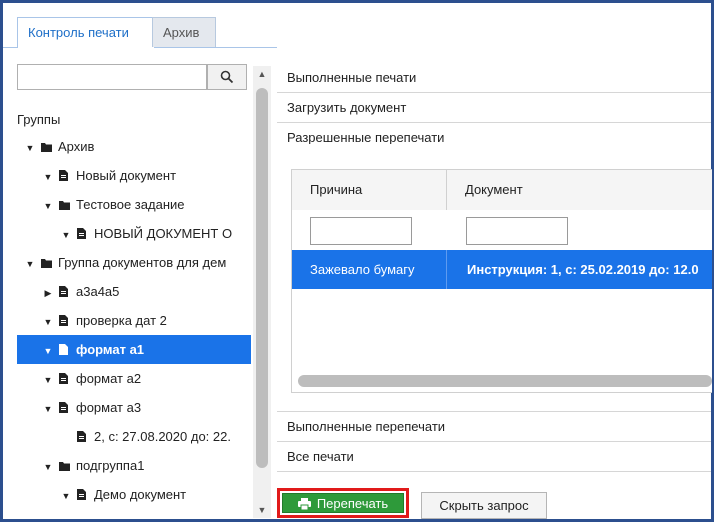 Image resolution: width=714 pixels, height=522 pixels. What do you see at coordinates (109, 407) in the screenshot?
I see `tree-node-label: формат а3` at bounding box center [109, 407].